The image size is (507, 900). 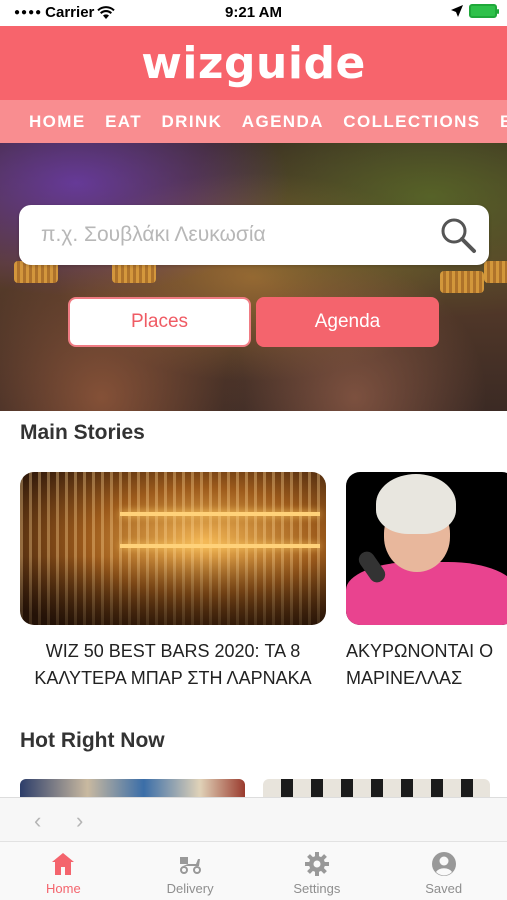 I want to click on story-card-image-singer, so click(x=426, y=548).